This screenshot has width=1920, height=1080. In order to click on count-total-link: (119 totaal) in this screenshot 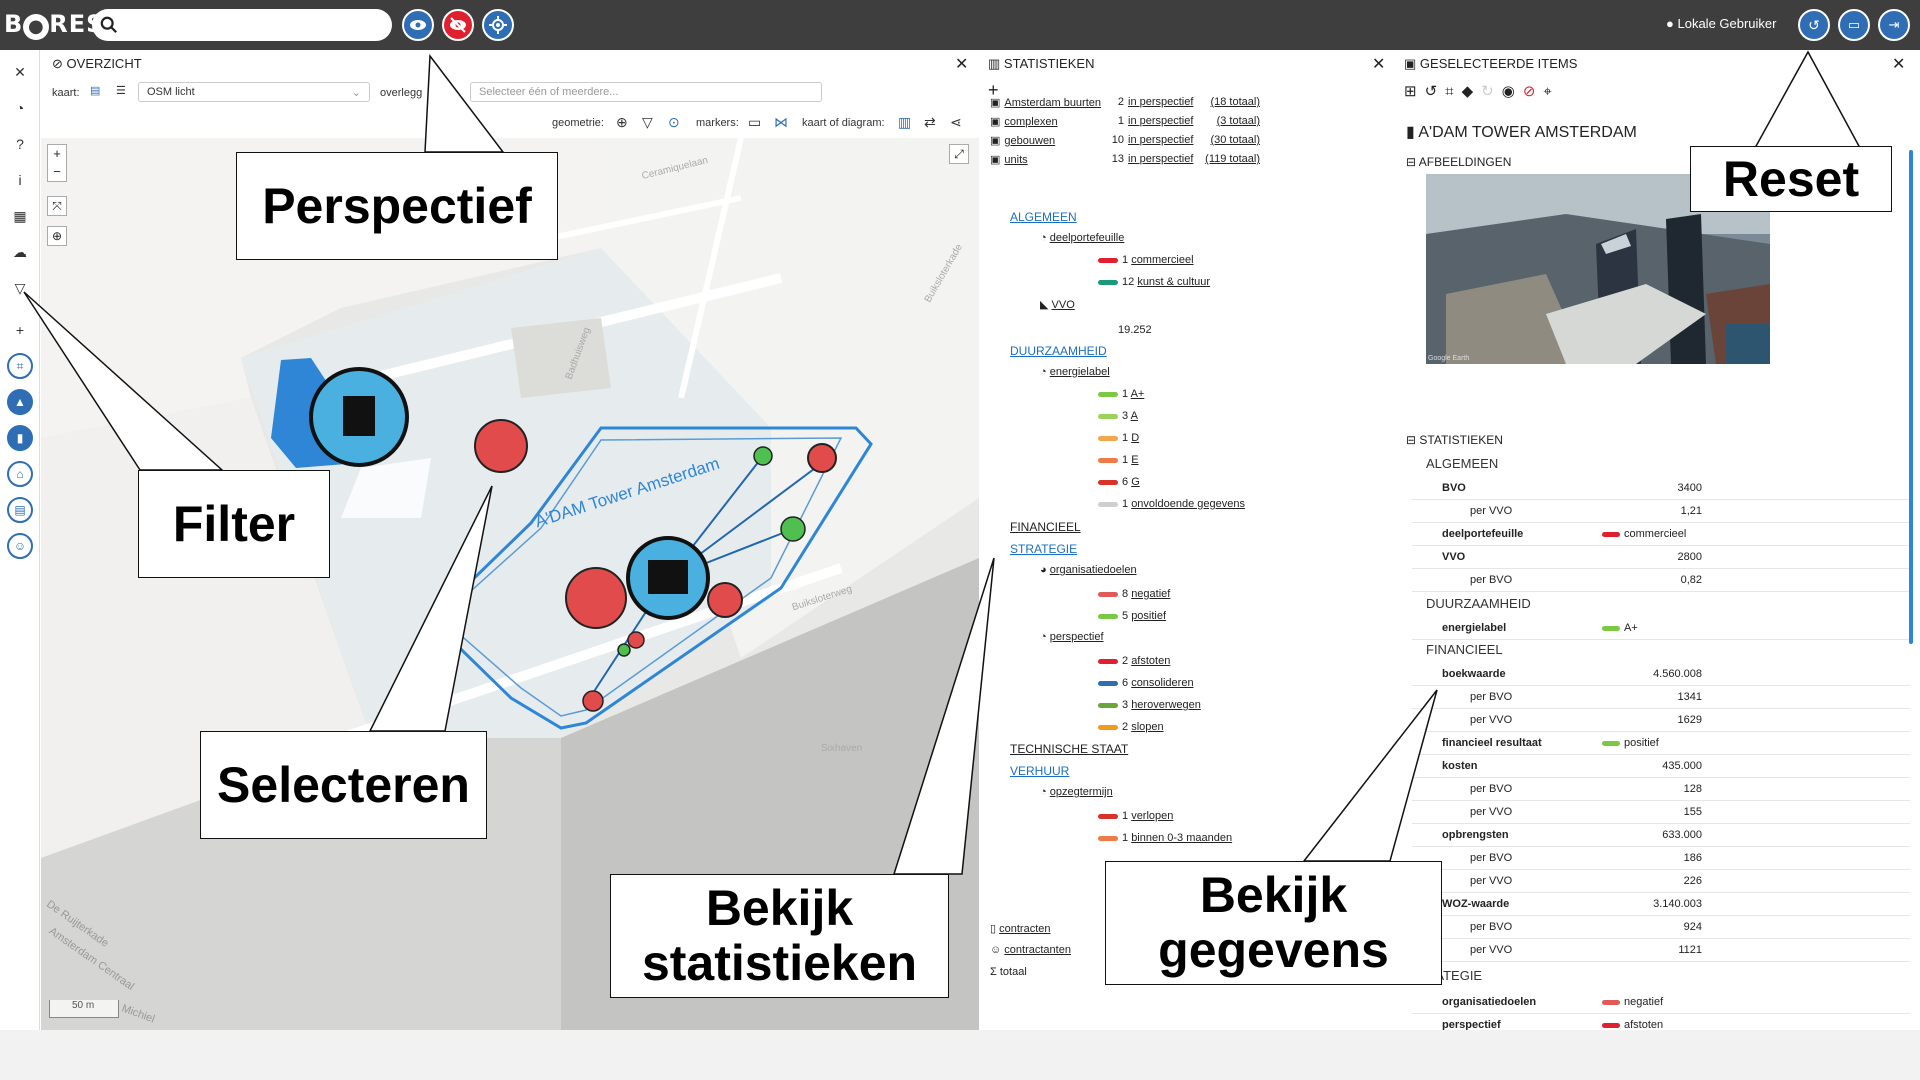, I will do `click(1223, 159)`.